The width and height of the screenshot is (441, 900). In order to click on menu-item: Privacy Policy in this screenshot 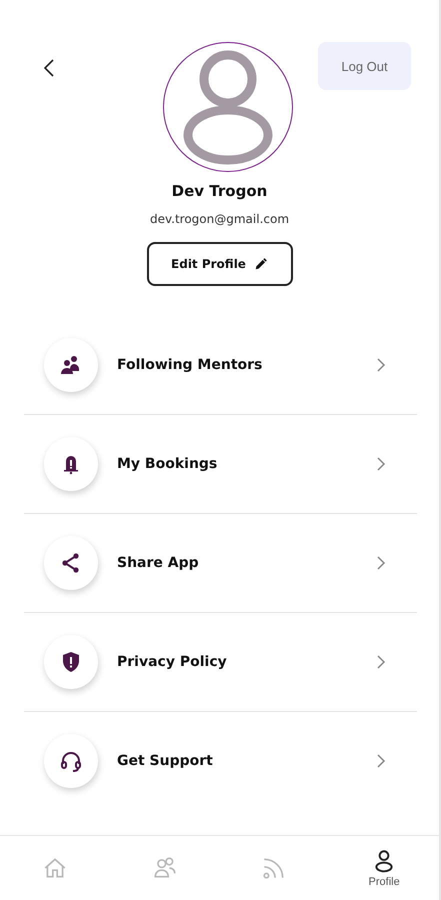, I will do `click(220, 662)`.